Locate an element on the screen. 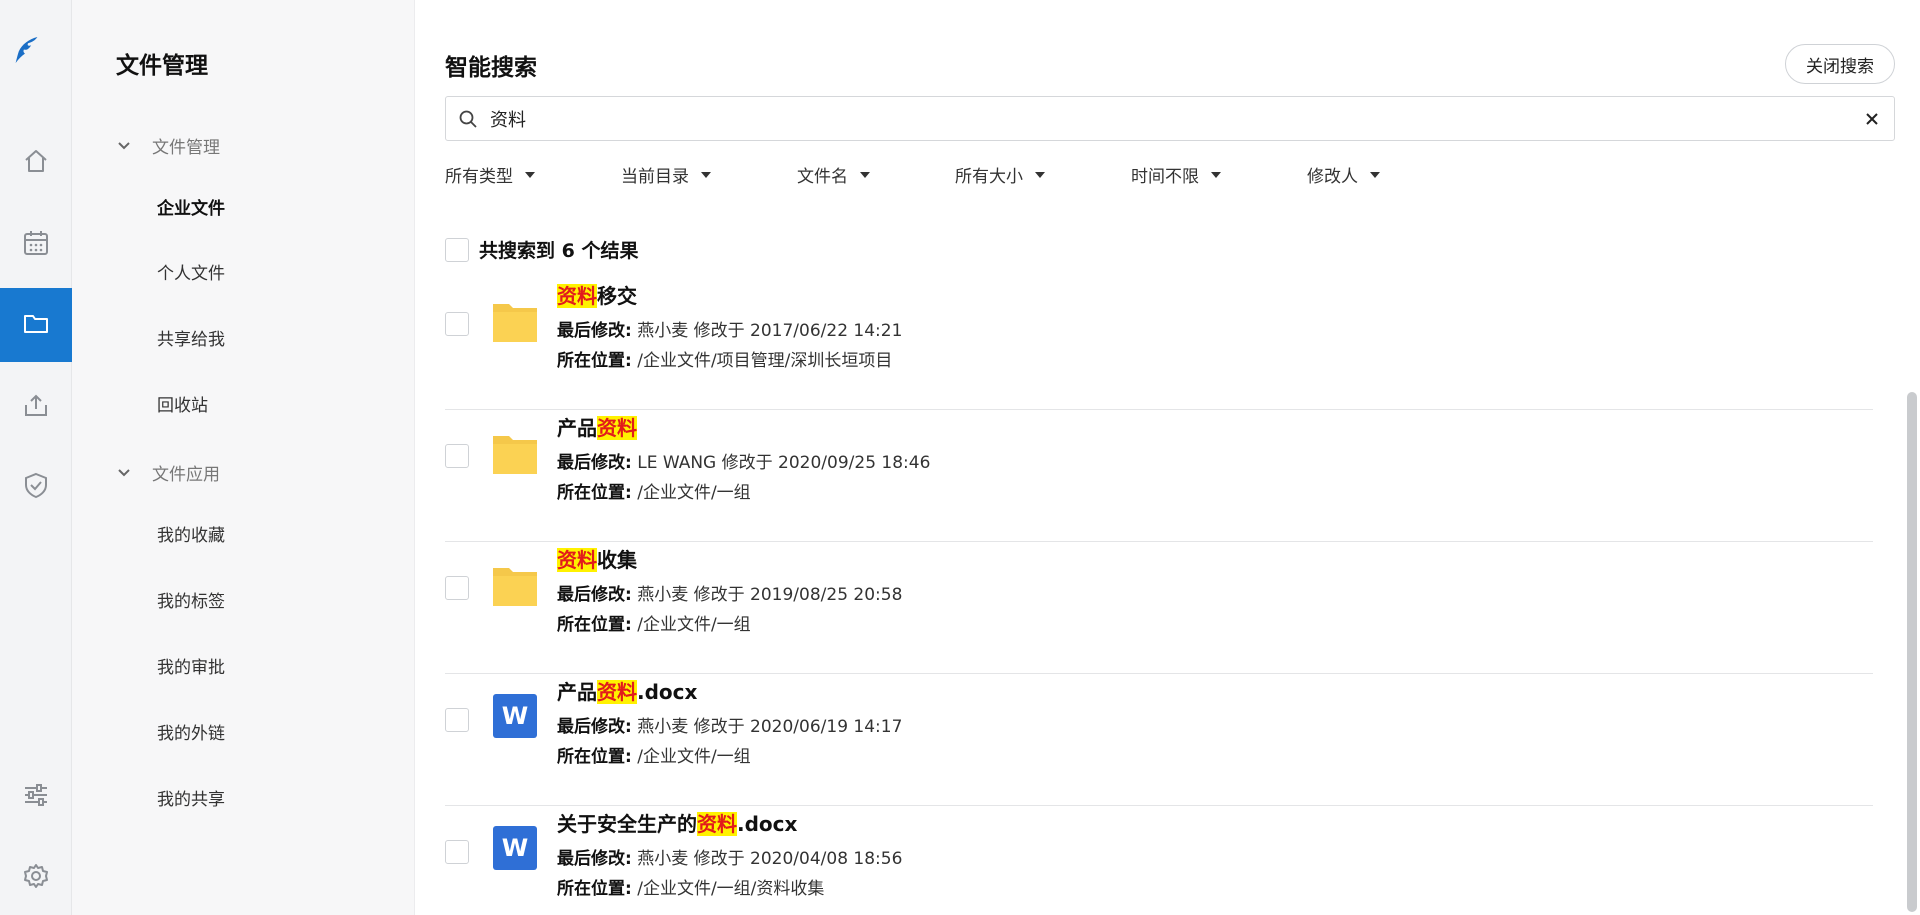  nav-settings is located at coordinates (36, 878).